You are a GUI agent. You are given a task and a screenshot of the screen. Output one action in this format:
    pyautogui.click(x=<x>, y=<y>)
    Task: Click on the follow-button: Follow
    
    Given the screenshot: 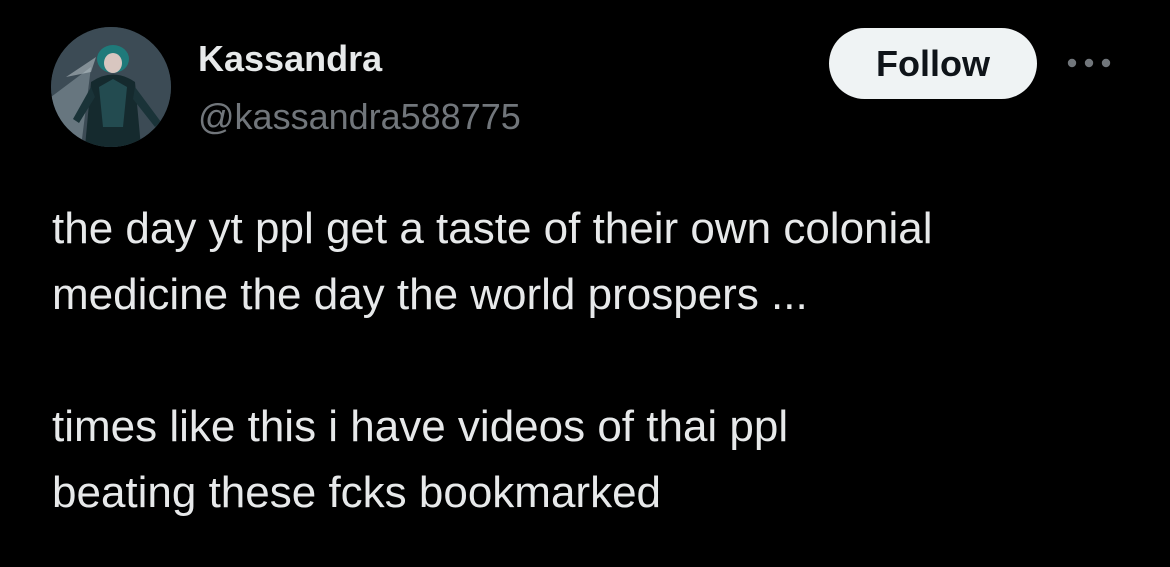 What is the action you would take?
    pyautogui.click(x=933, y=63)
    